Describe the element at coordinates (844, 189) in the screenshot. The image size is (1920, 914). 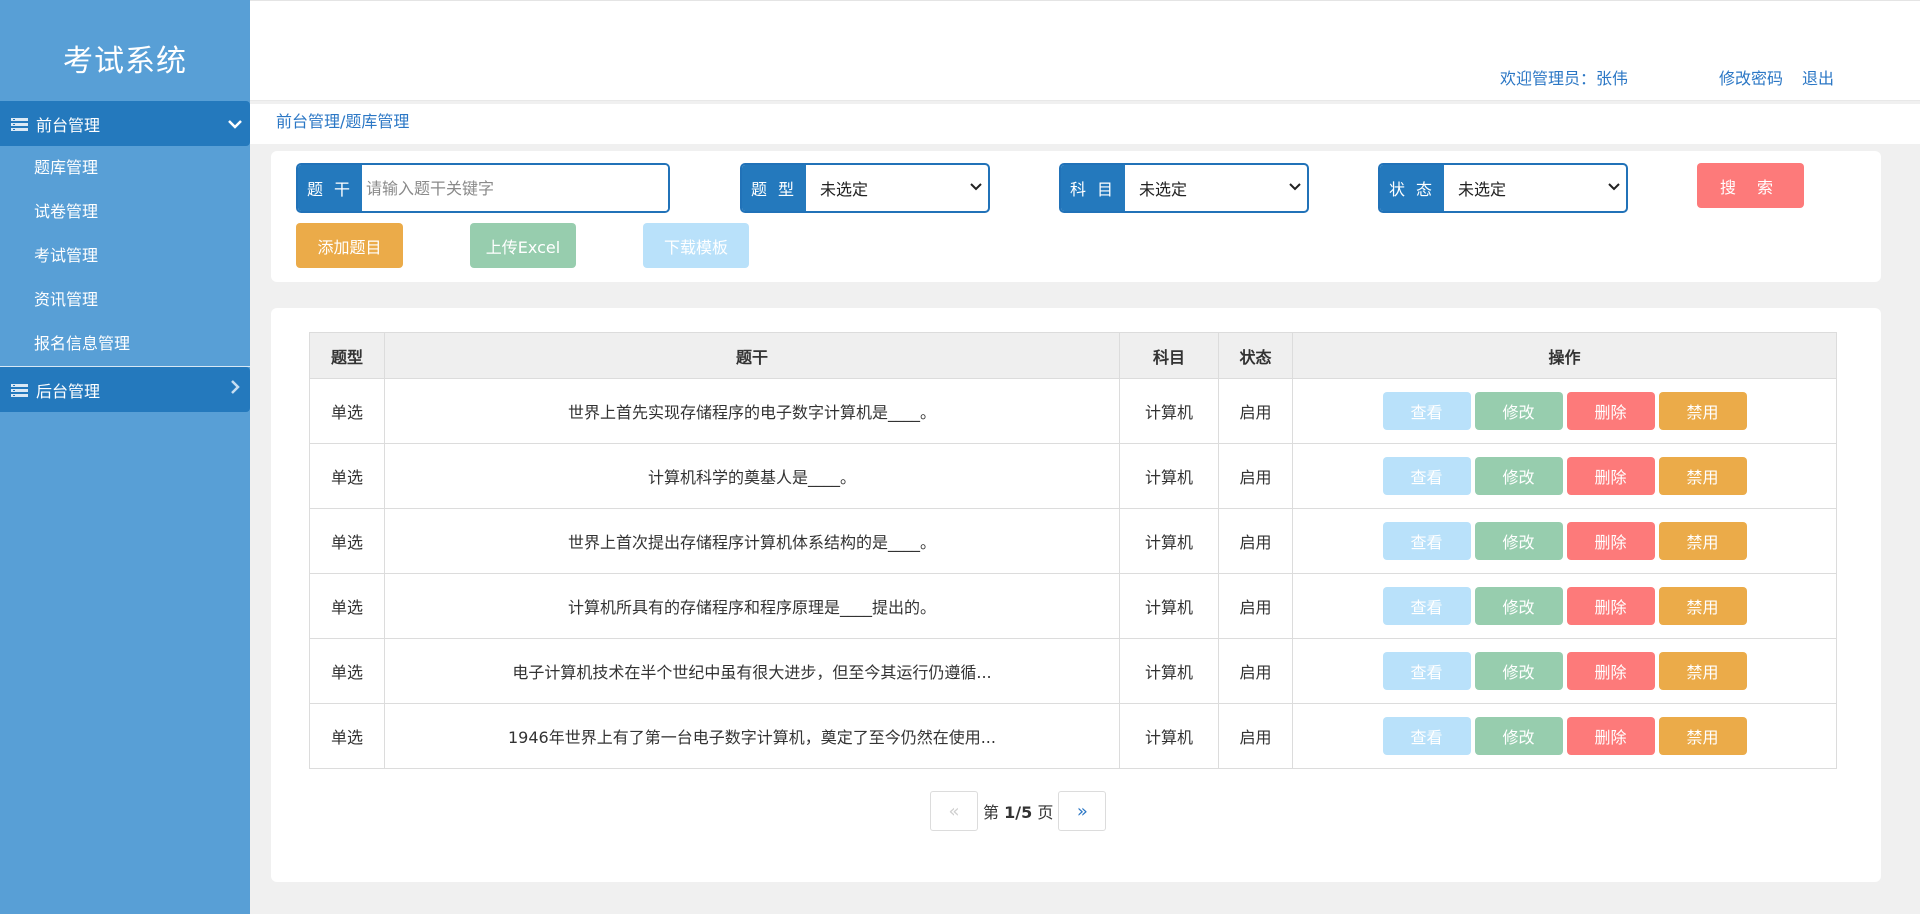
I see `type-select-value: 未选定` at that location.